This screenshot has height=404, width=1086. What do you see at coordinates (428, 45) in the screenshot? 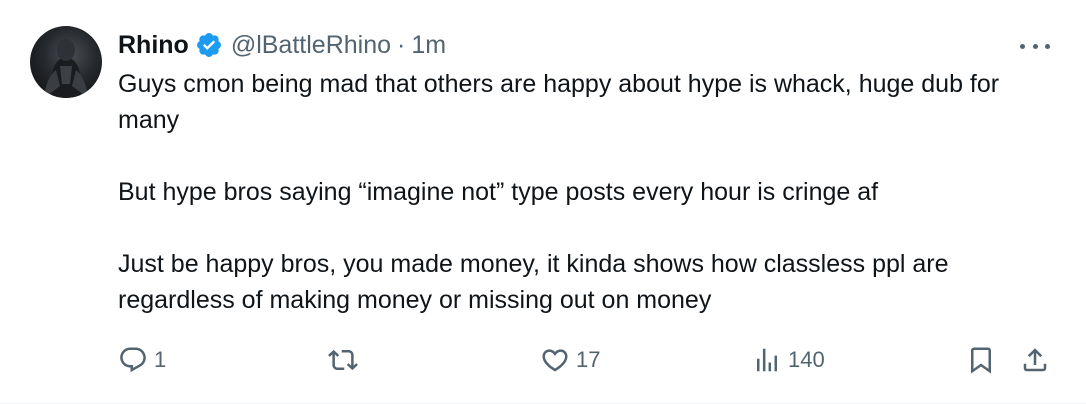
I see `timestamp: 1m` at bounding box center [428, 45].